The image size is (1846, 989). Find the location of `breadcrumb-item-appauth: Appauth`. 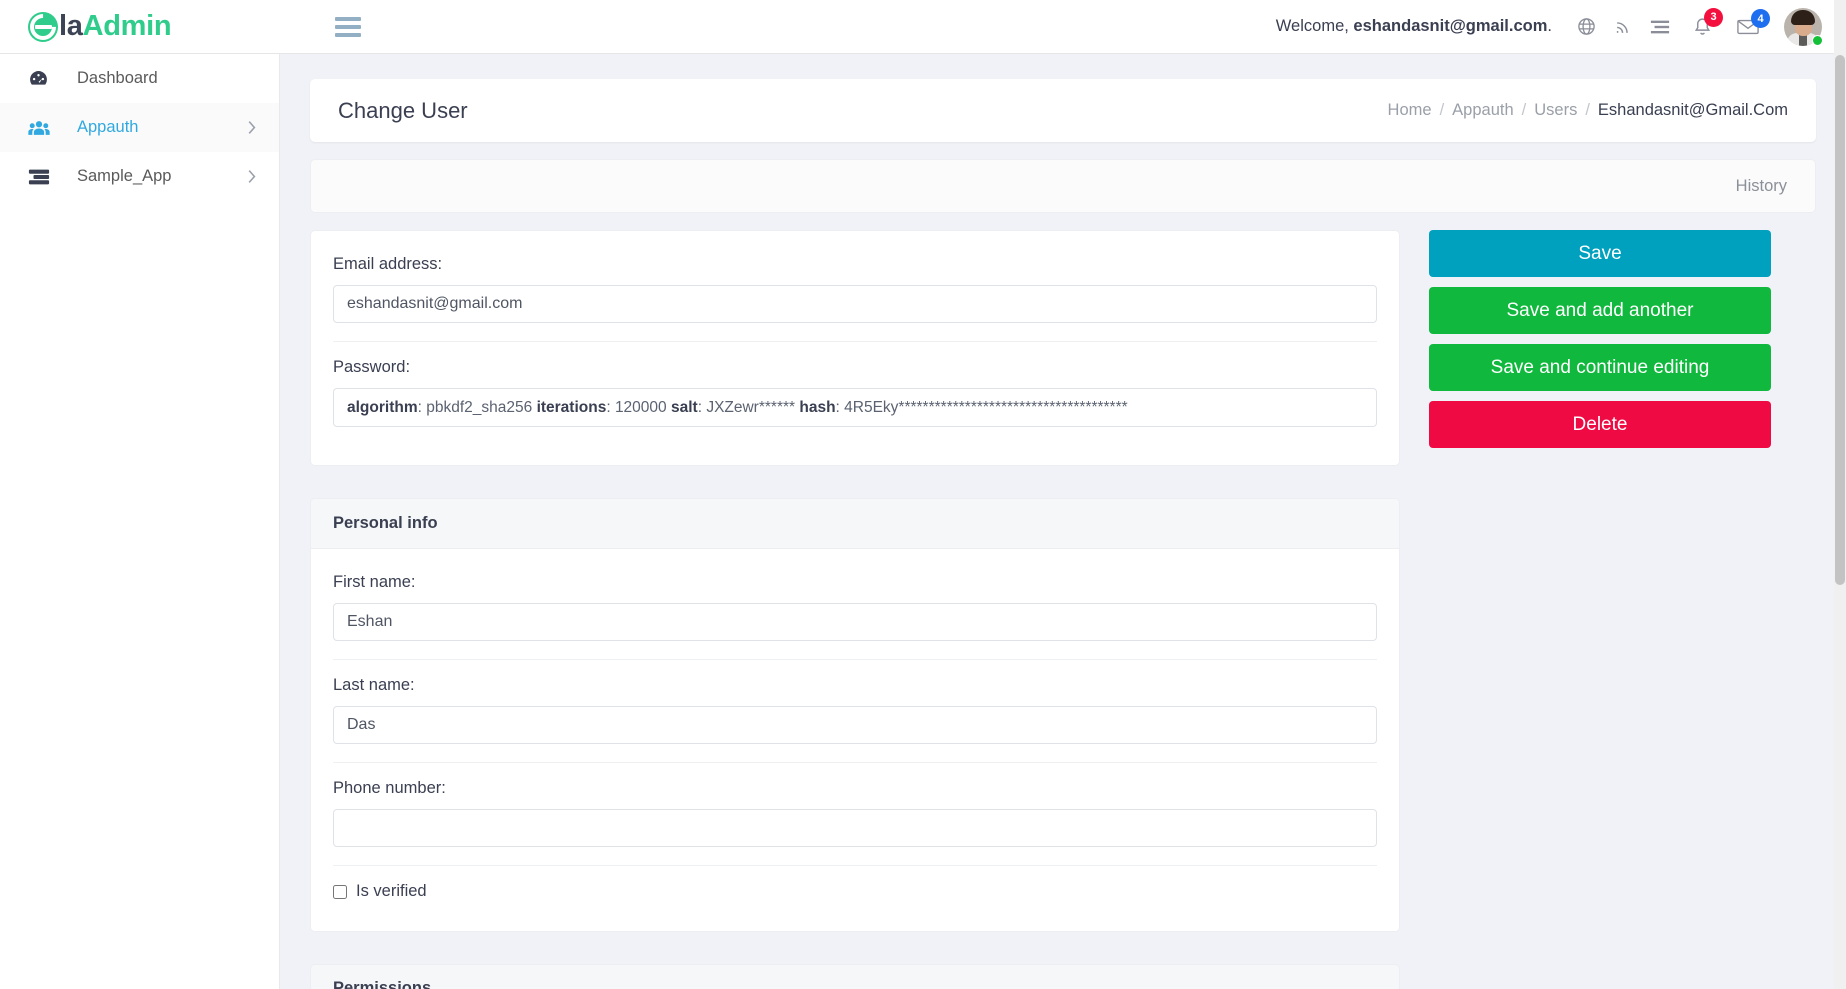

breadcrumb-item-appauth: Appauth is located at coordinates (1482, 110).